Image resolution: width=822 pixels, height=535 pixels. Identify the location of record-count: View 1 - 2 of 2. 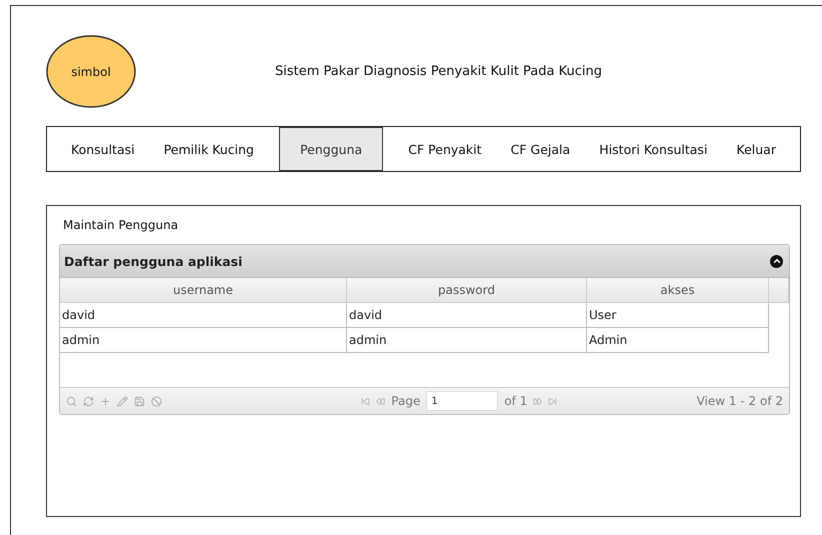
(739, 401).